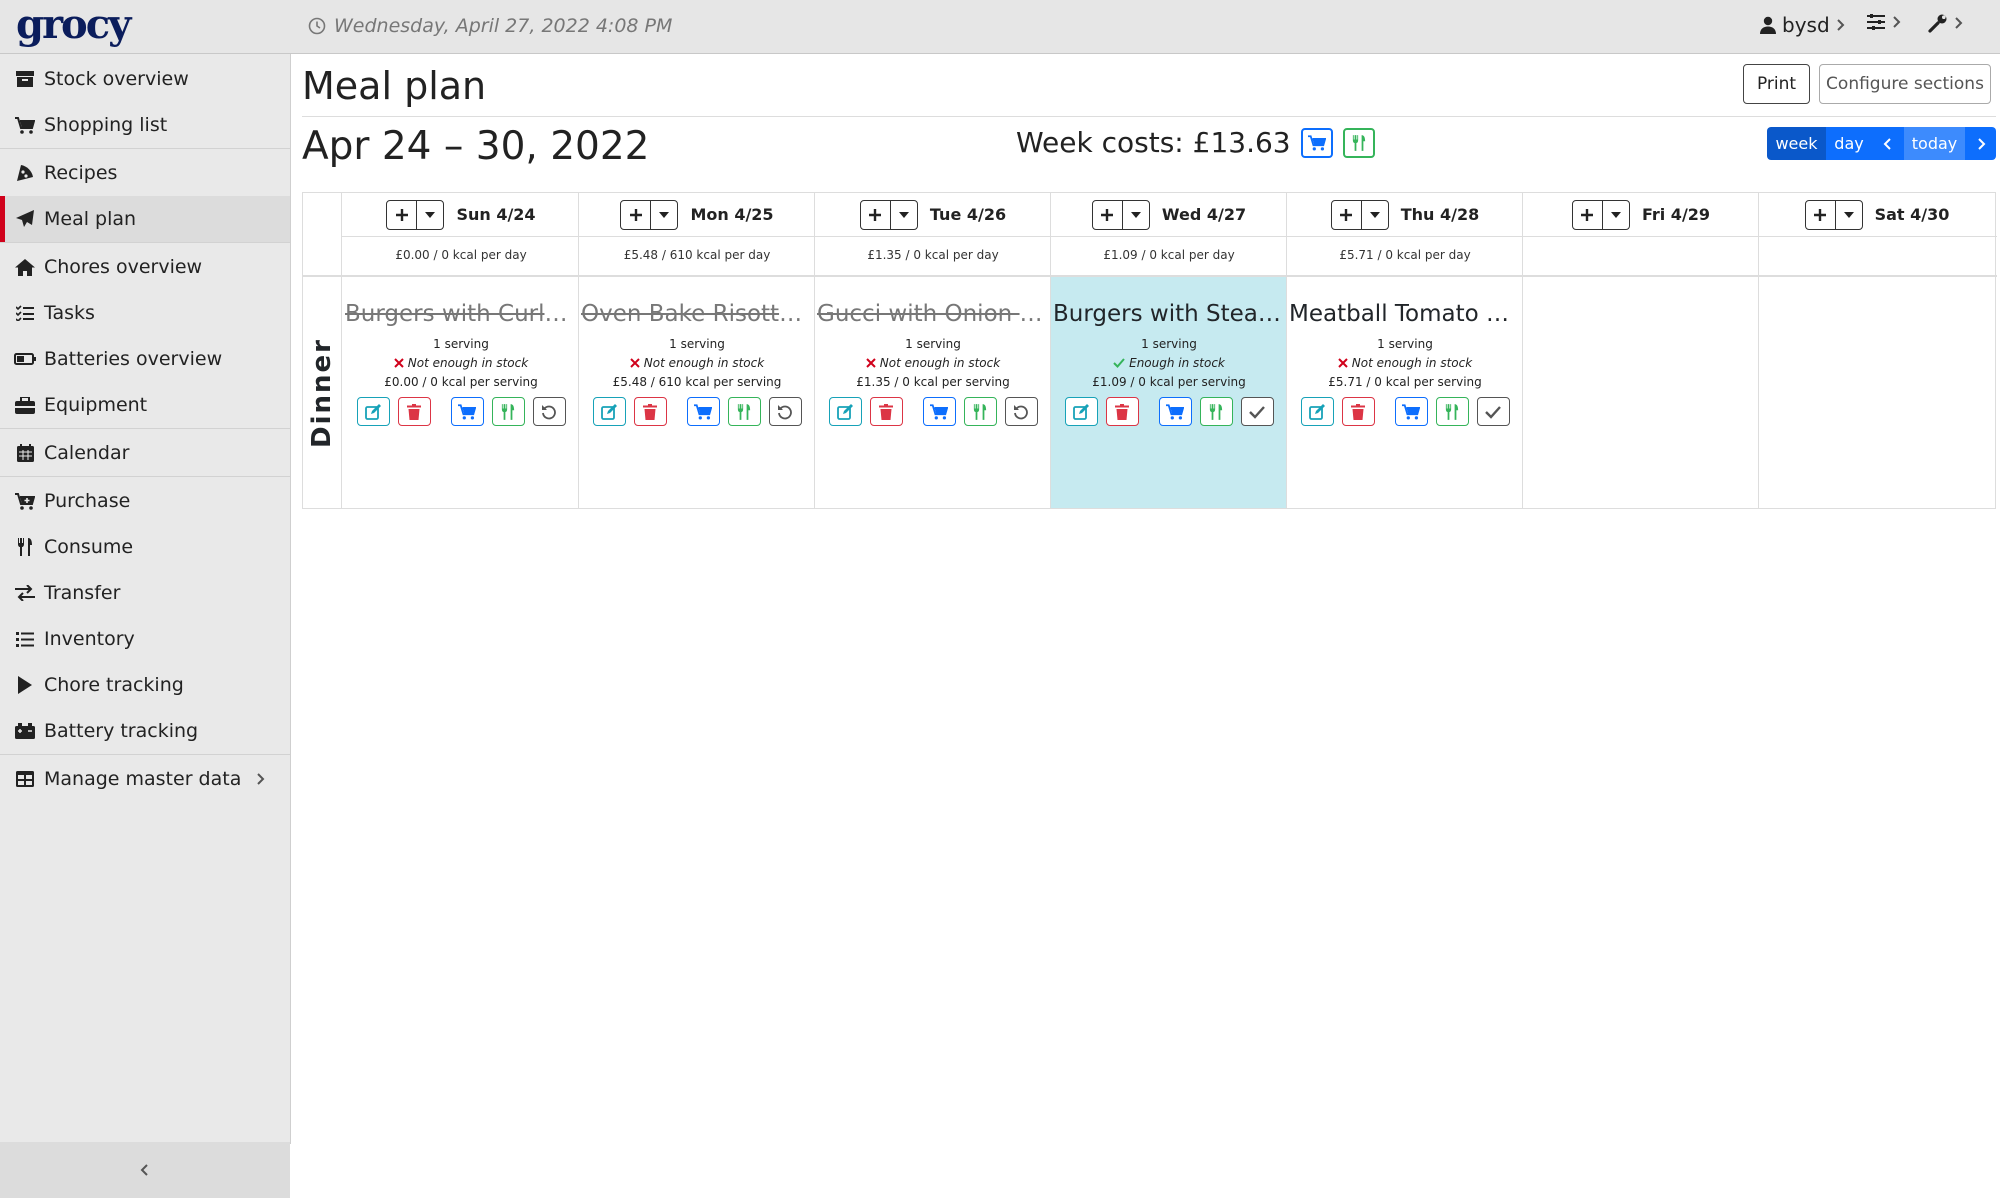 The height and width of the screenshot is (1198, 2000). Describe the element at coordinates (1405, 382) in the screenshot. I see `serving-cost: £5.71 / 0 kcal per serving` at that location.